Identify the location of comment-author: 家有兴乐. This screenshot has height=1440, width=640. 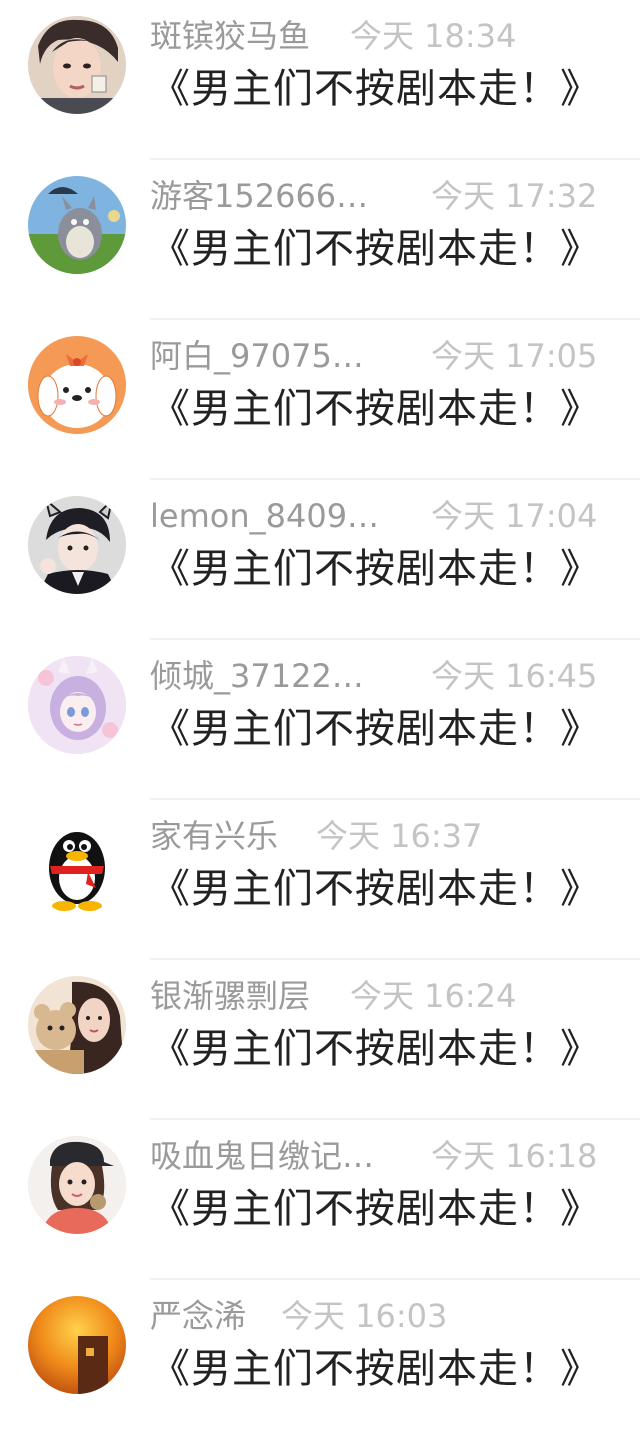
(214, 836).